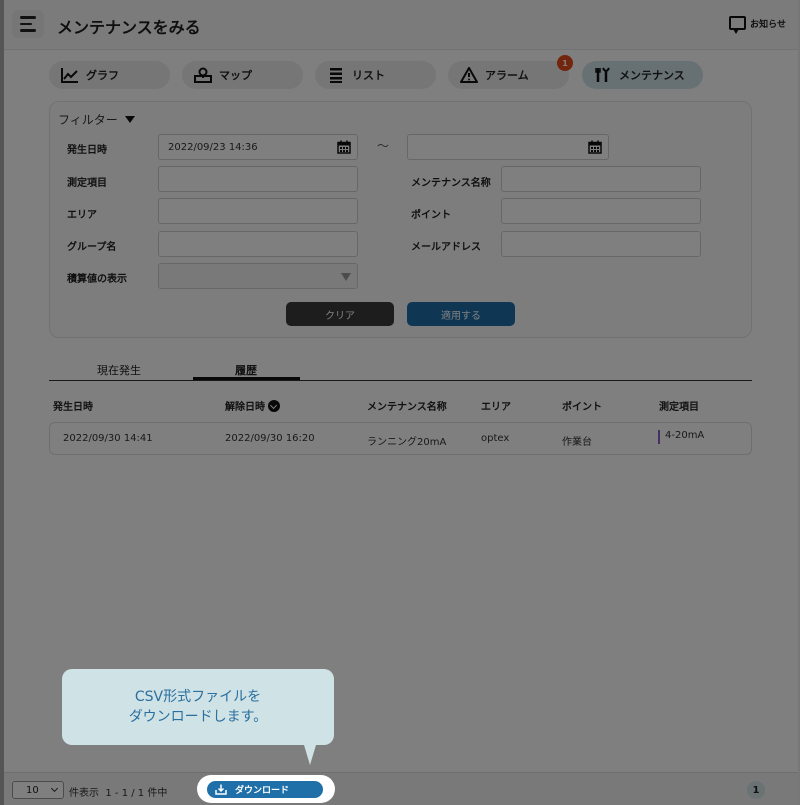  I want to click on col-measure-label: 測定項目, so click(679, 407).